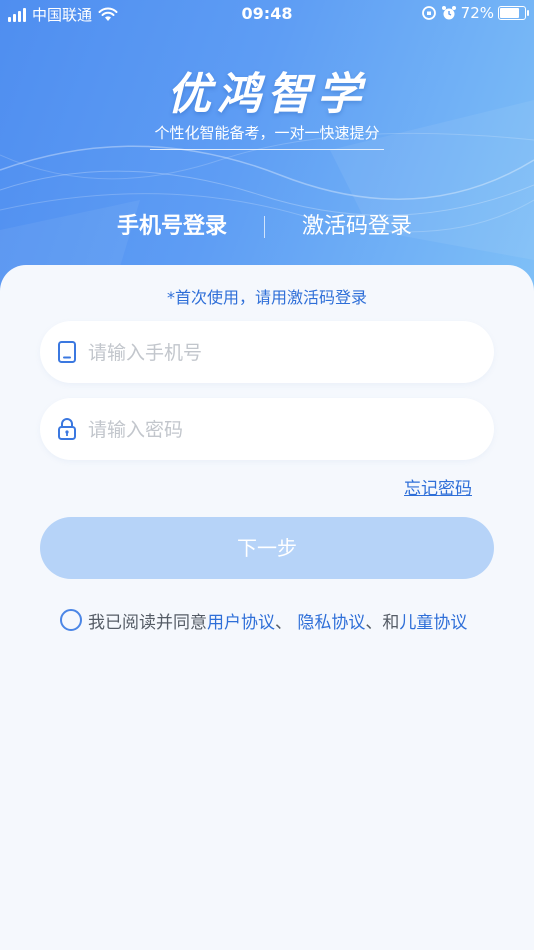 Image resolution: width=534 pixels, height=950 pixels. I want to click on orientation-lock-icon, so click(428, 13).